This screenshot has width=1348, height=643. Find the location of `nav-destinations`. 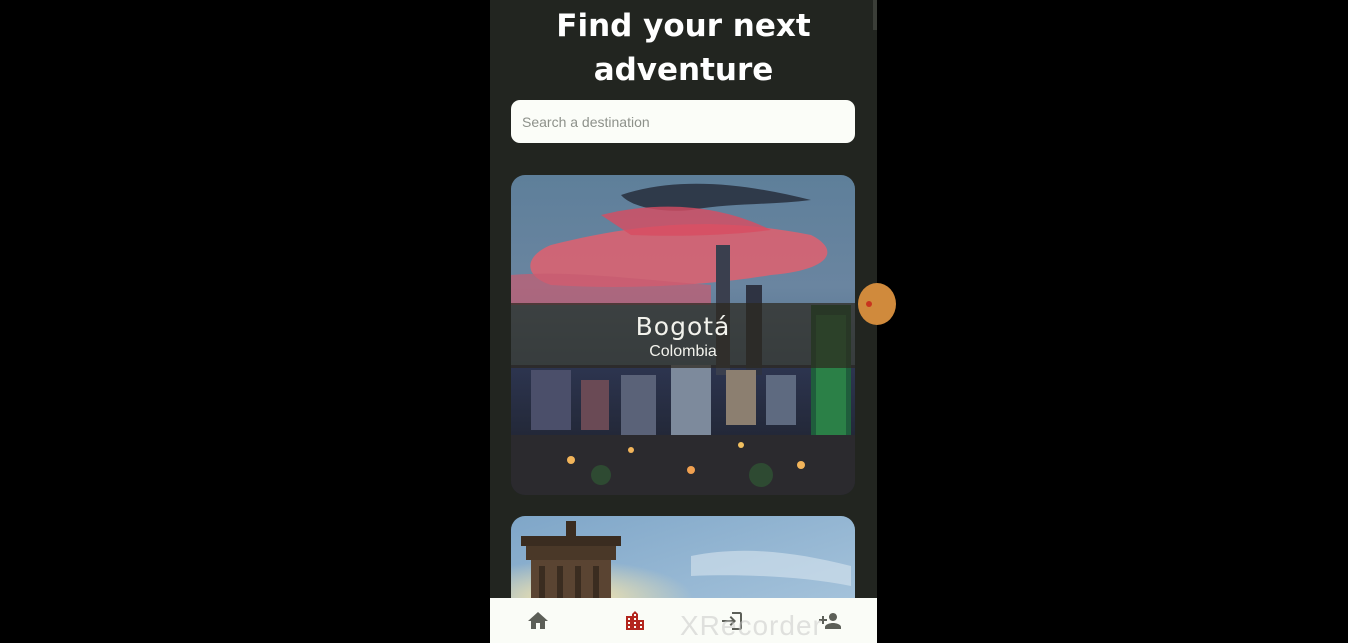

nav-destinations is located at coordinates (635, 621).